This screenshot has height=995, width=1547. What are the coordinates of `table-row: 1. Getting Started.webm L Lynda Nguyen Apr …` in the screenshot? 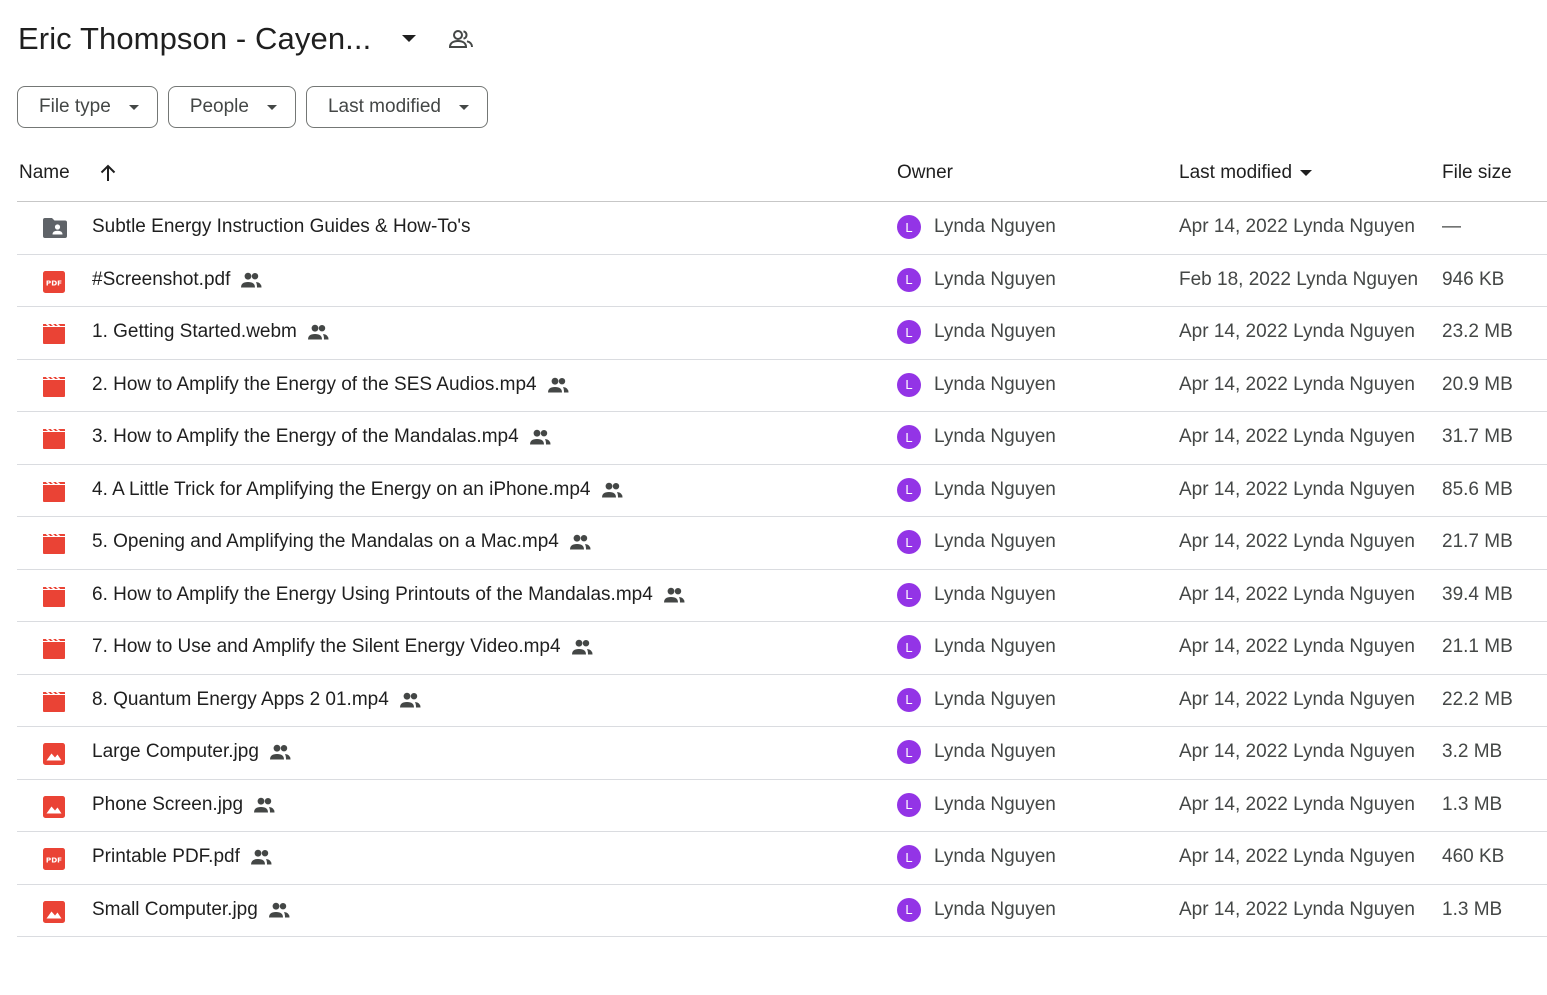 It's located at (782, 333).